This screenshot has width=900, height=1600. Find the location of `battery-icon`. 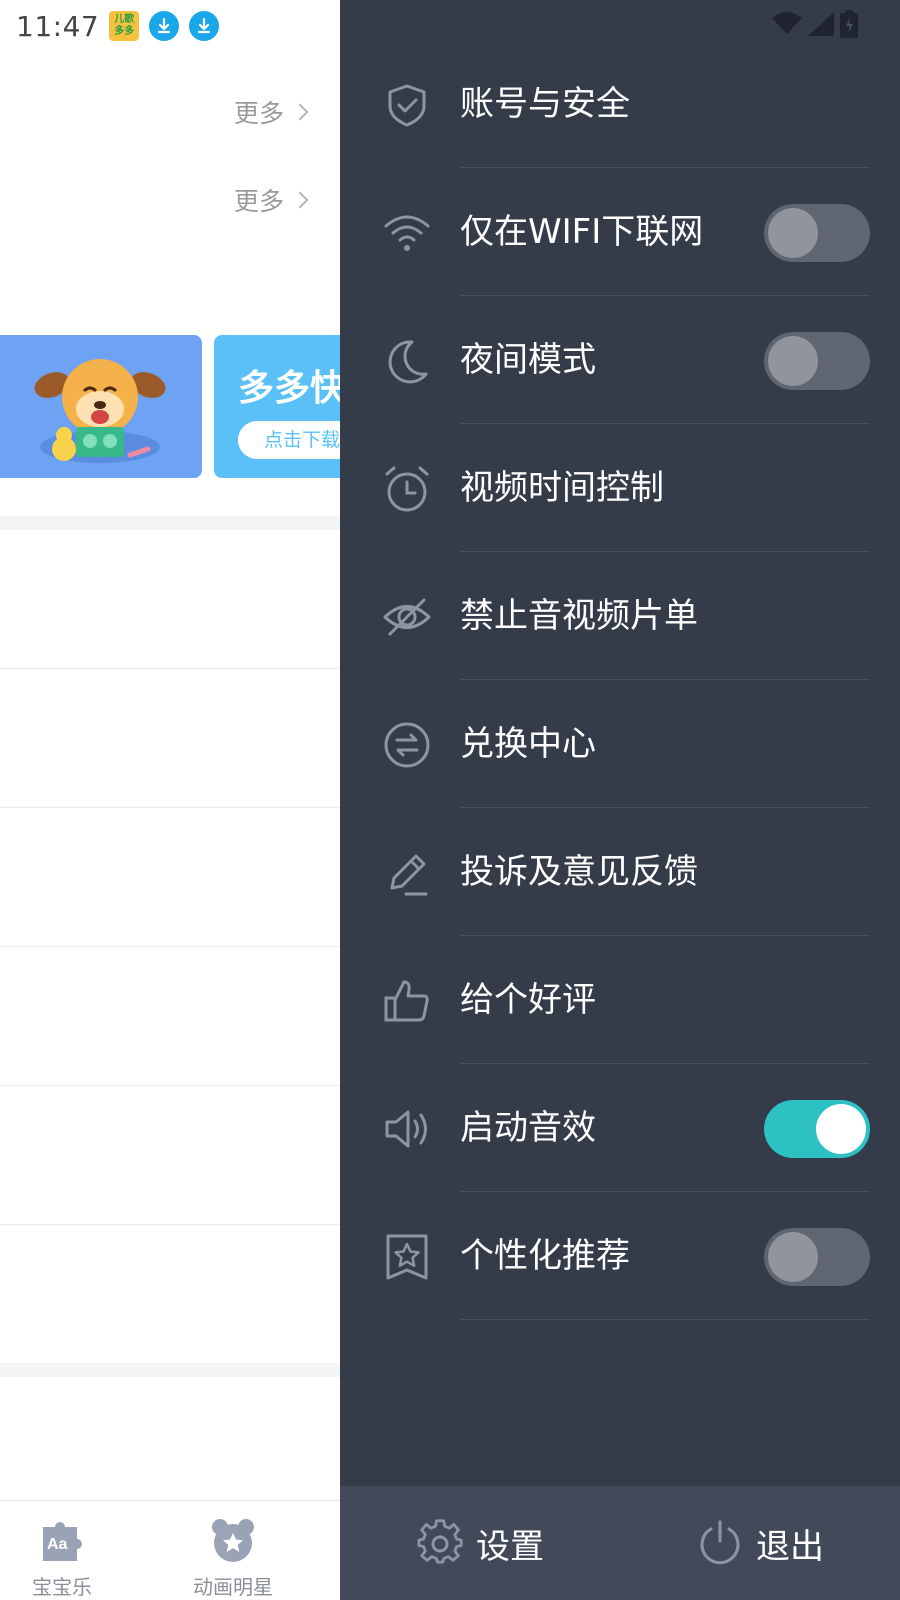

battery-icon is located at coordinates (849, 24).